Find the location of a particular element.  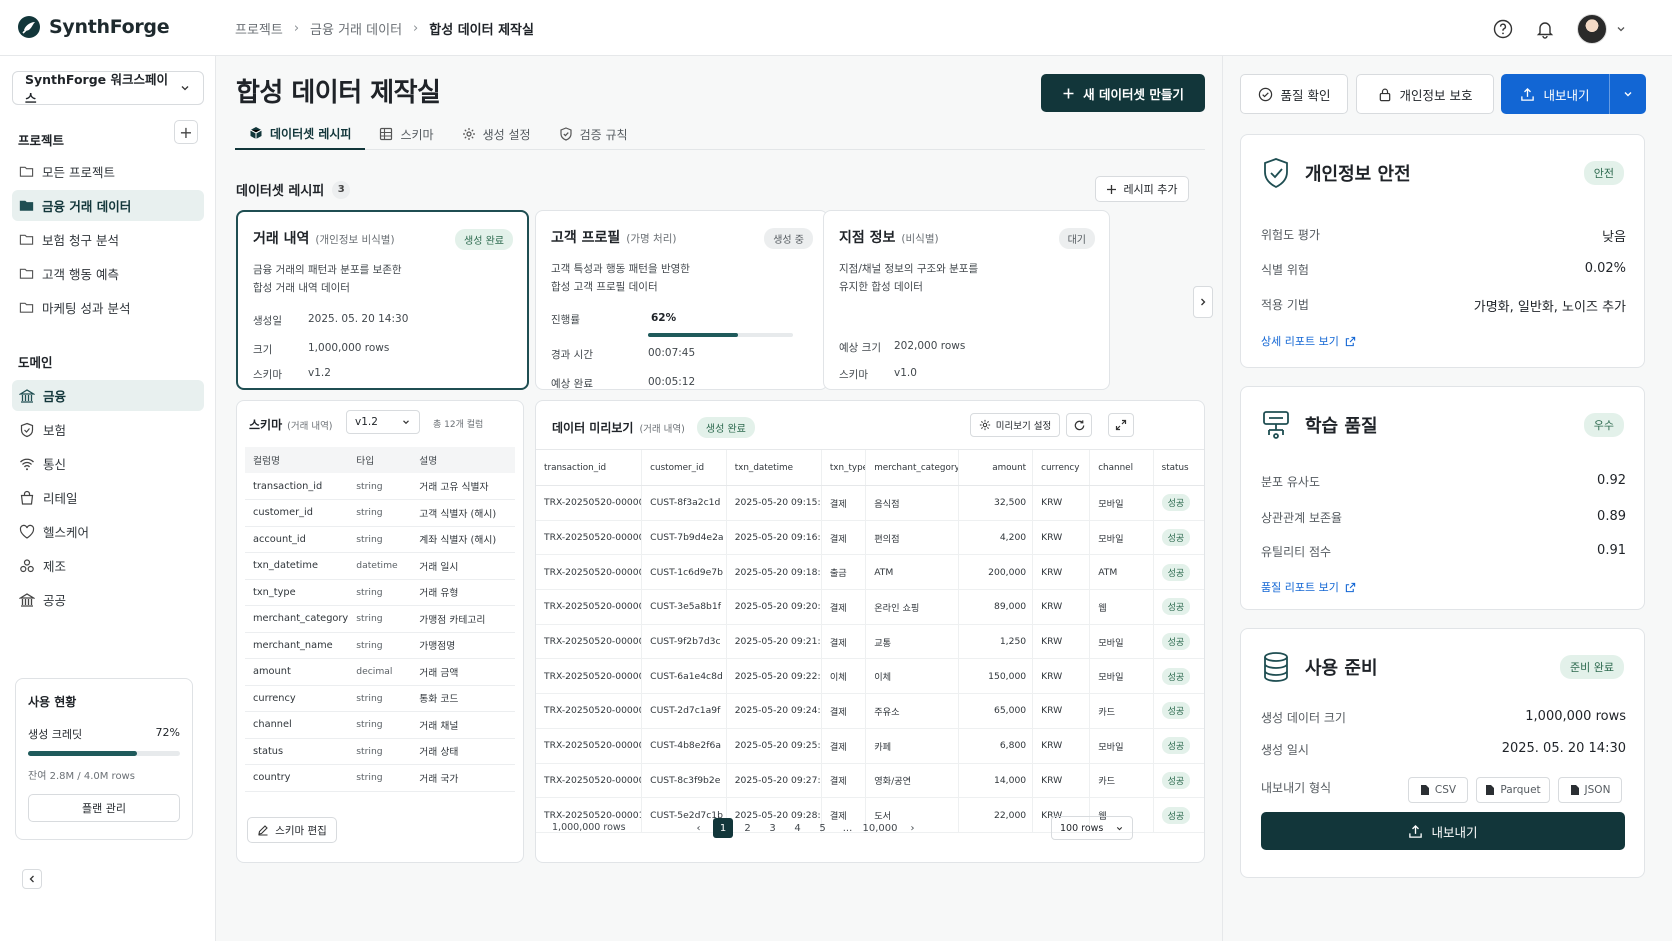

tab-settings: 생성 설정 is located at coordinates (496, 134).